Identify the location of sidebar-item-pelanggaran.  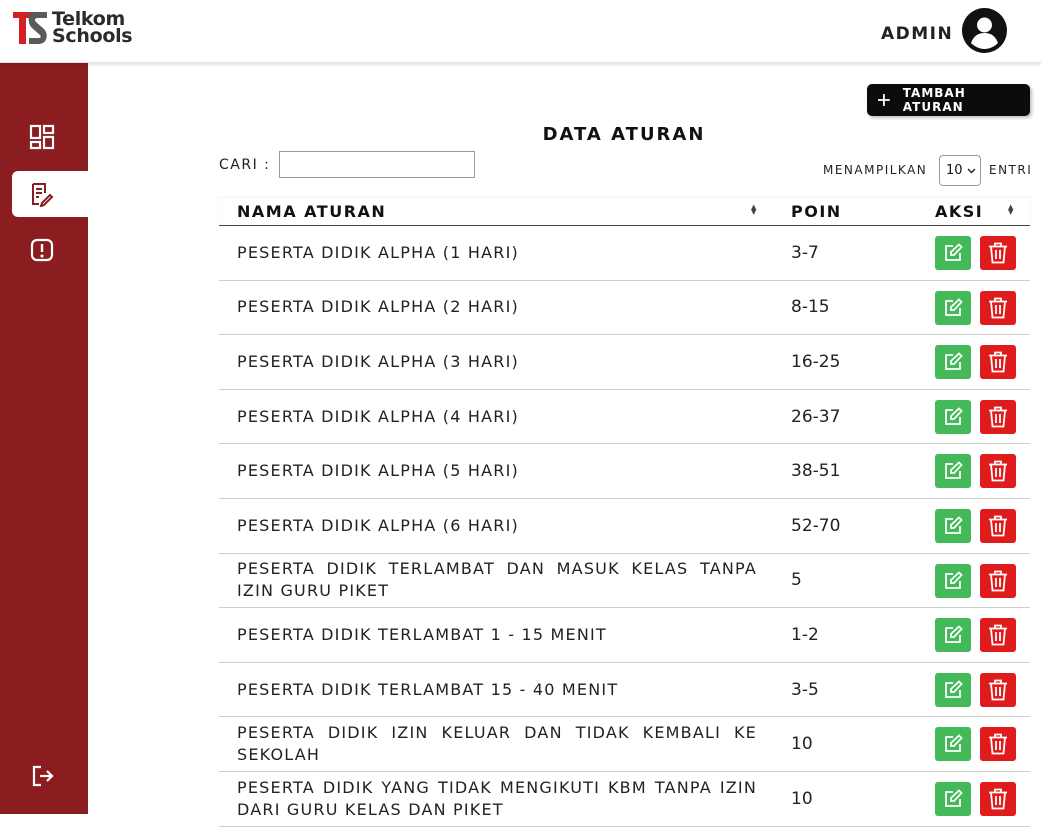
(50, 250).